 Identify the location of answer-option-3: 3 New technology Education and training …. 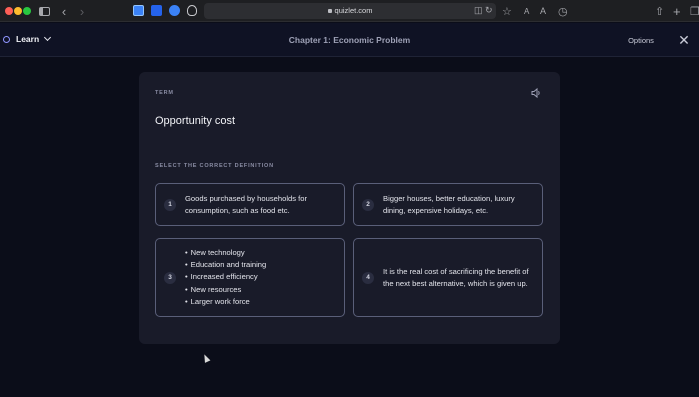
(250, 277).